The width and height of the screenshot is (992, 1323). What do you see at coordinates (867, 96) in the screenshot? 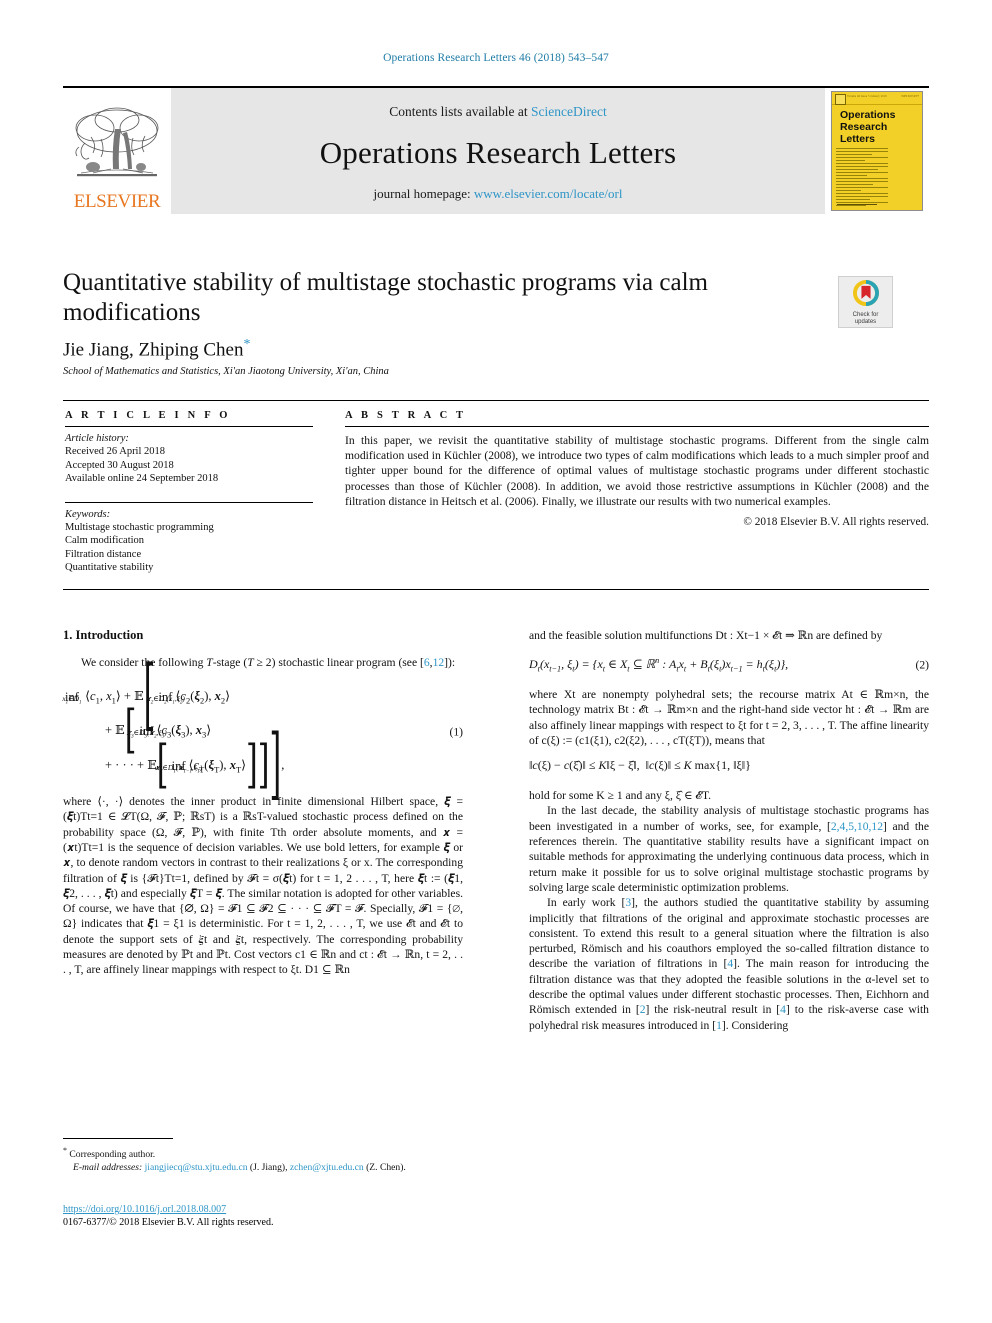
I see `cover-volume-text: Volume 46 Issue 5 January 2018` at bounding box center [867, 96].